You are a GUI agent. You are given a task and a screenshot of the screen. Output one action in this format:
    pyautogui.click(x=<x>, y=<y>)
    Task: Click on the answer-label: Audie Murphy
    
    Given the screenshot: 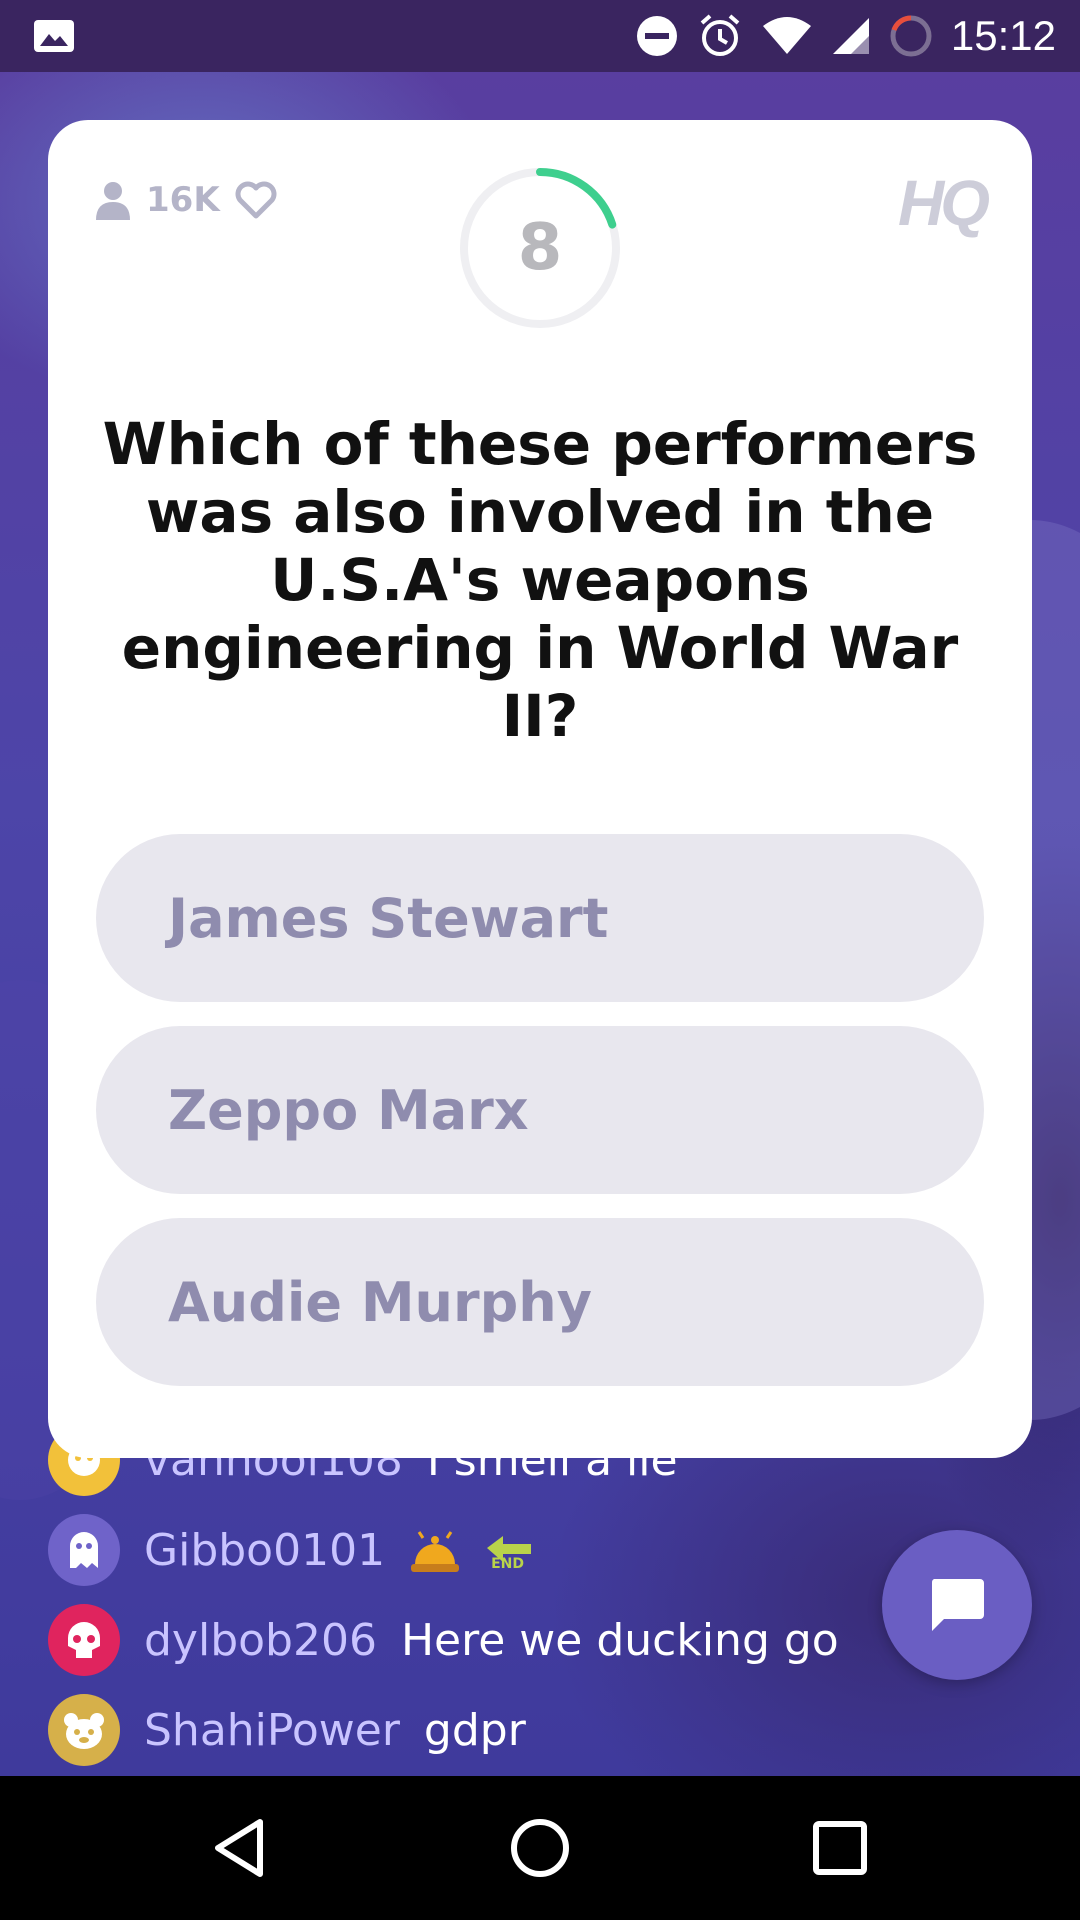 What is the action you would take?
    pyautogui.click(x=380, y=1302)
    